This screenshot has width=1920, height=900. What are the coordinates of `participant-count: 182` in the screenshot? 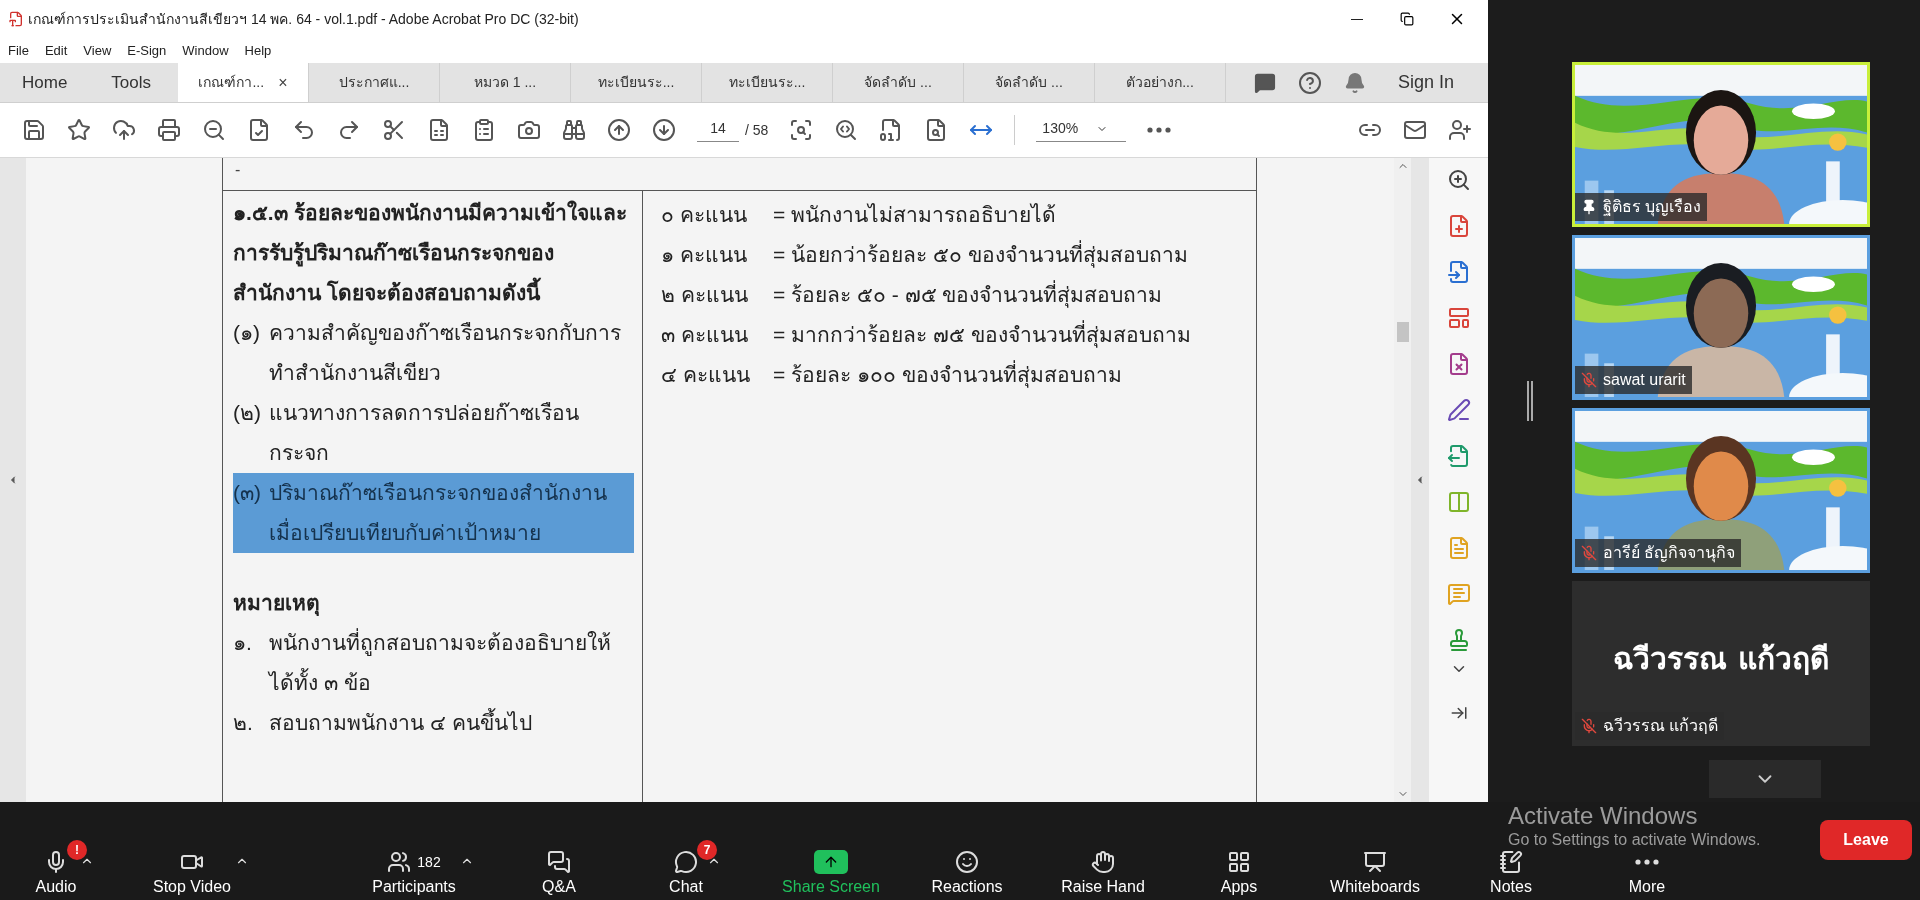 It's located at (429, 862).